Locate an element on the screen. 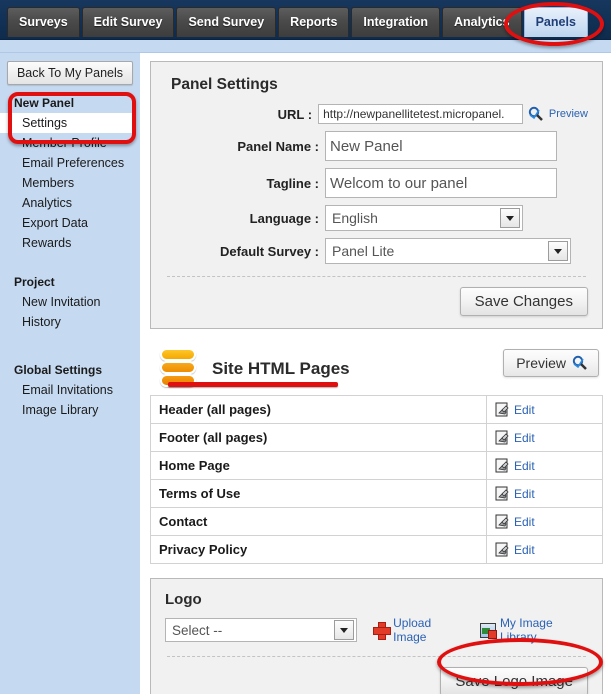  panel-name-input is located at coordinates (441, 146).